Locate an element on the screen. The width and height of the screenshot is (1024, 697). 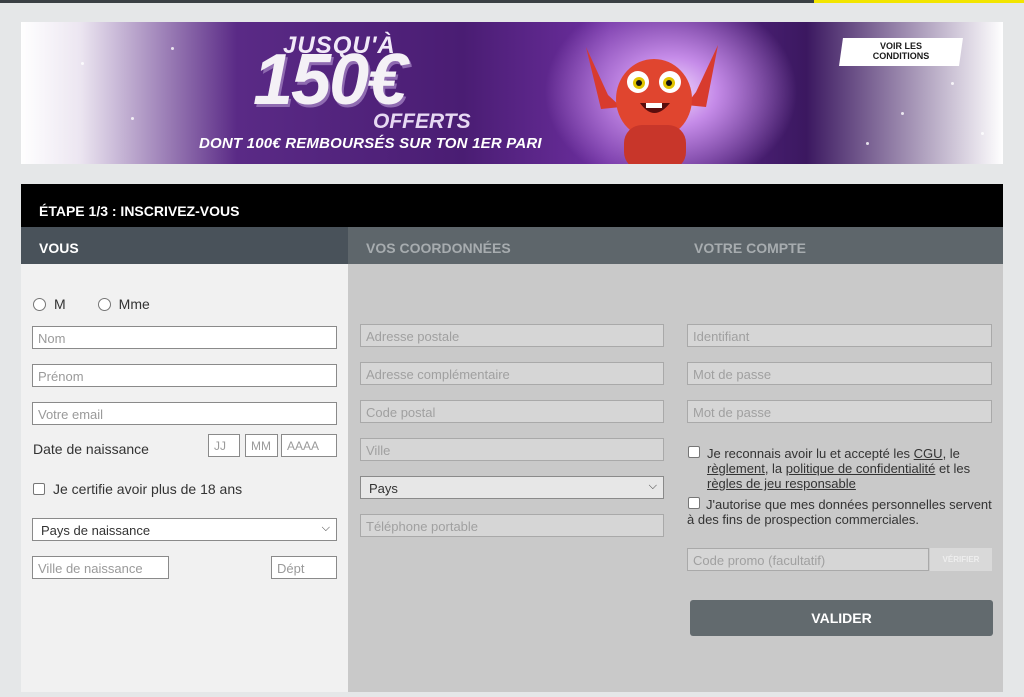
civility-m-label: M is located at coordinates (60, 304).